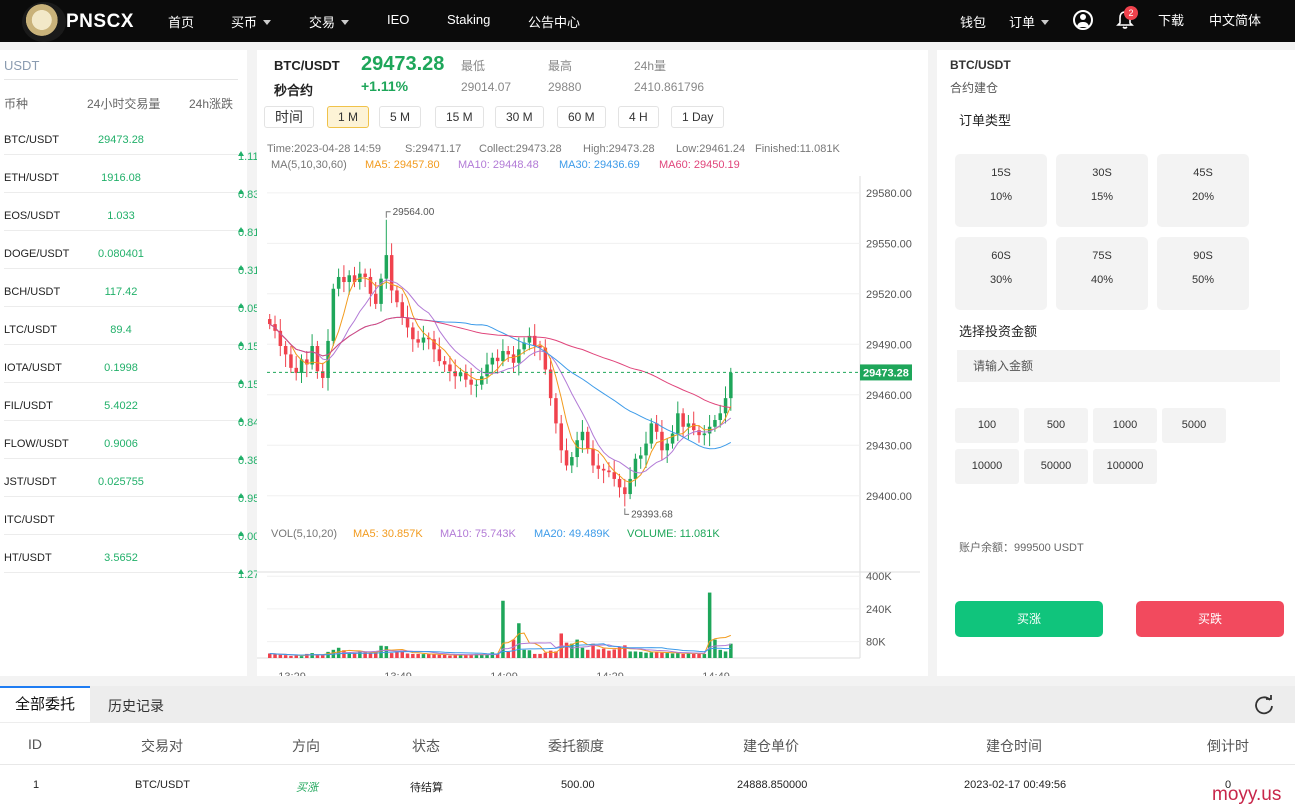 The width and height of the screenshot is (1295, 810). I want to click on market-row: EOS/USDT 1.033 0.81%, so click(136, 216).